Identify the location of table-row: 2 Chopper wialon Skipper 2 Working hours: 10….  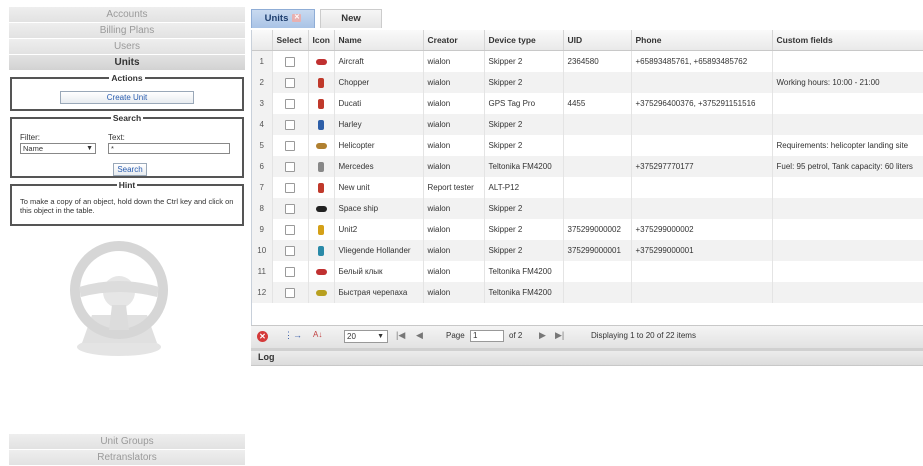
(587, 82).